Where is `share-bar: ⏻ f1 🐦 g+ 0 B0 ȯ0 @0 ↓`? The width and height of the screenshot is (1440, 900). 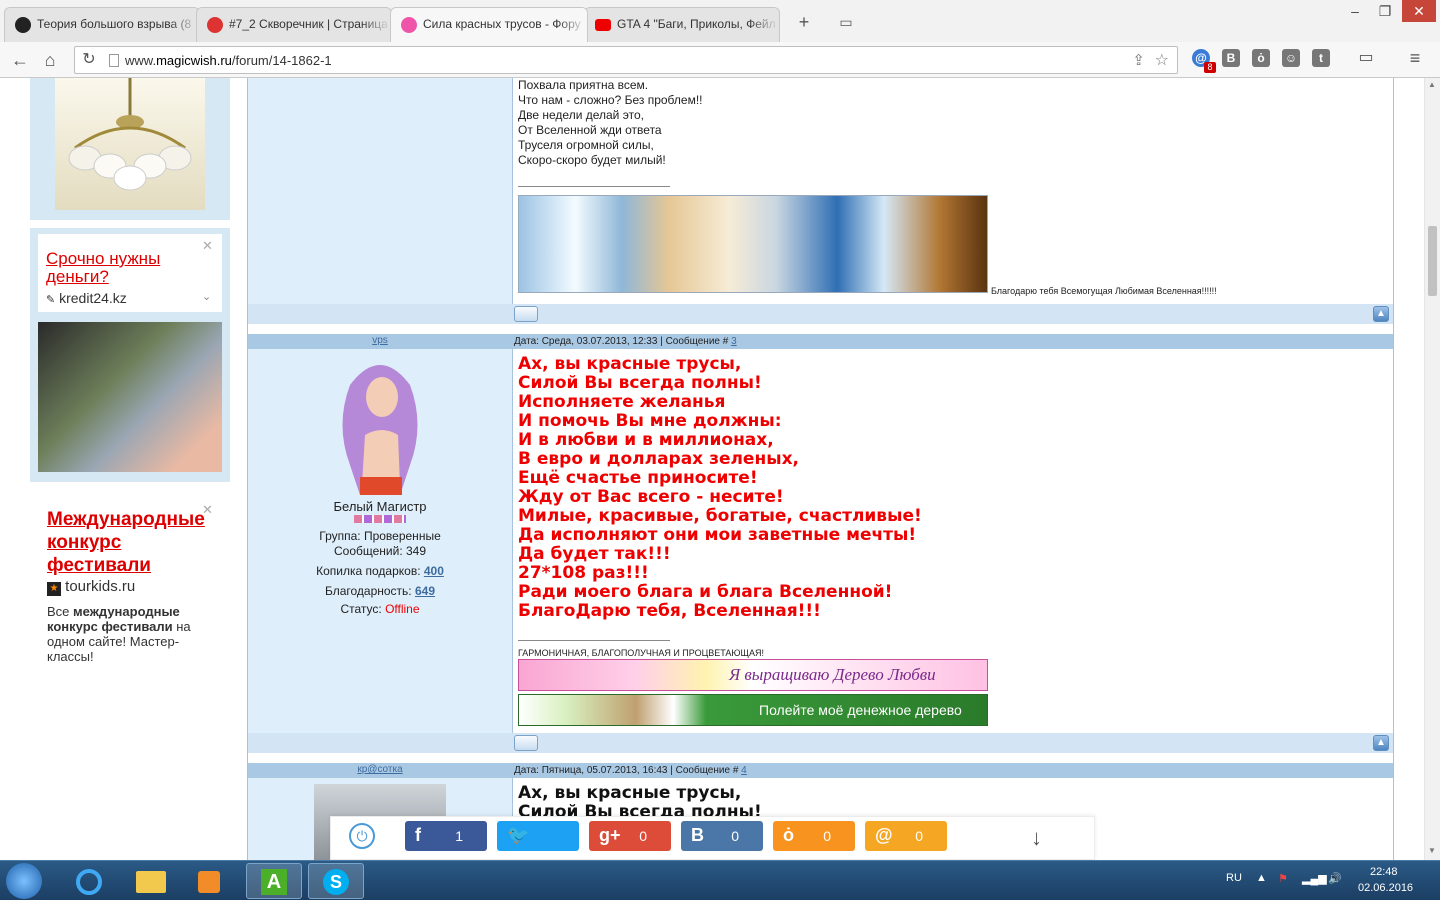
share-bar: ⏻ f1 🐦 g+ 0 B0 ȯ0 @0 ↓ is located at coordinates (712, 838).